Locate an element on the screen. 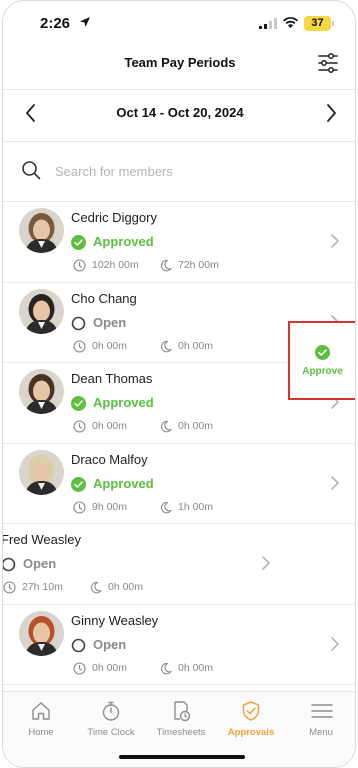 This screenshot has width=358, height=768. cellular-signal-icon is located at coordinates (268, 23).